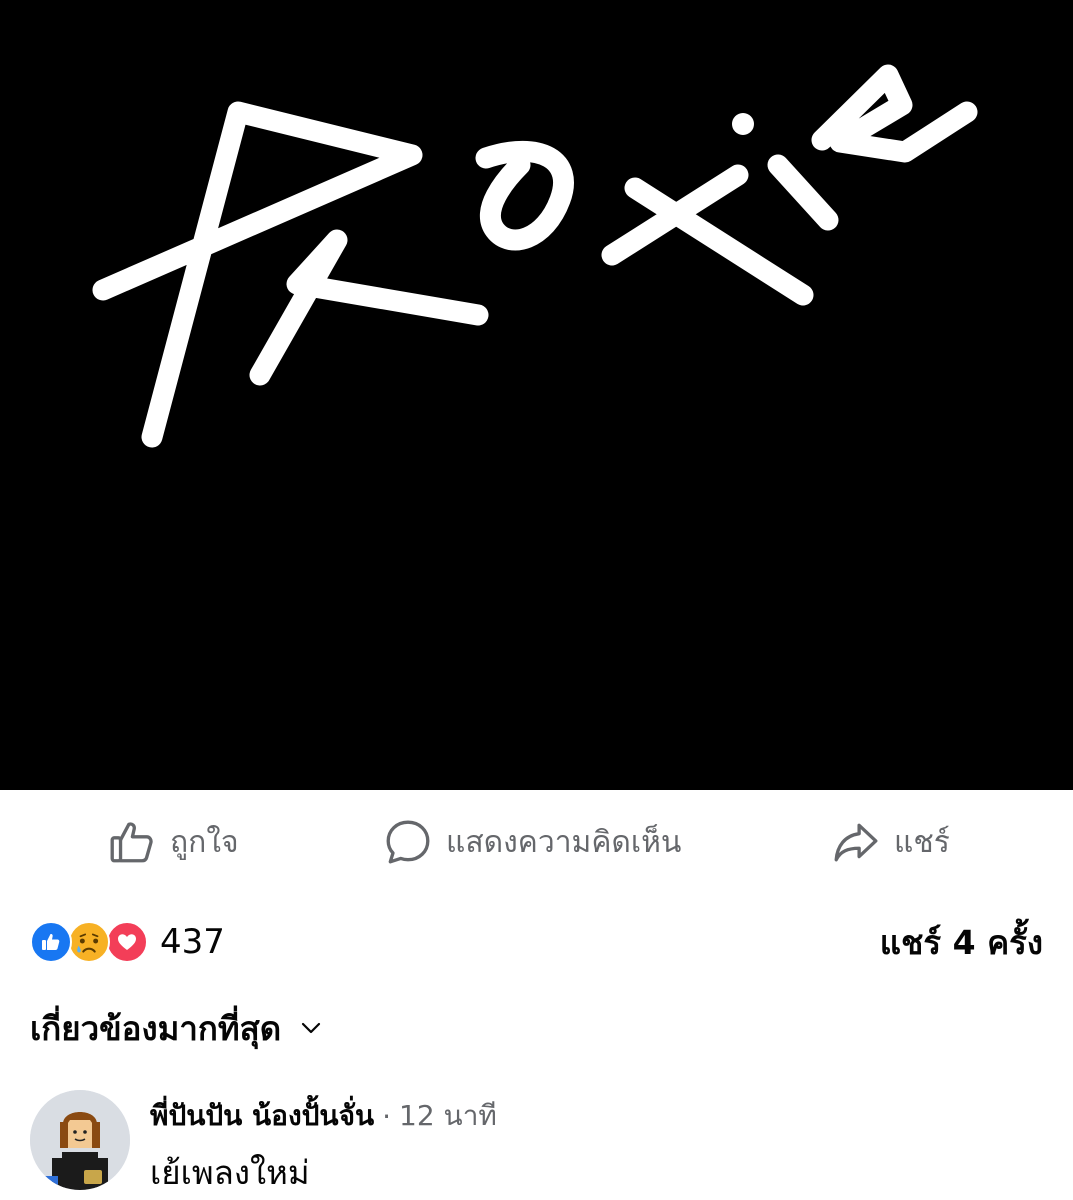 This screenshot has width=1073, height=1200. Describe the element at coordinates (408, 842) in the screenshot. I see `speech-bubble-icon` at that location.